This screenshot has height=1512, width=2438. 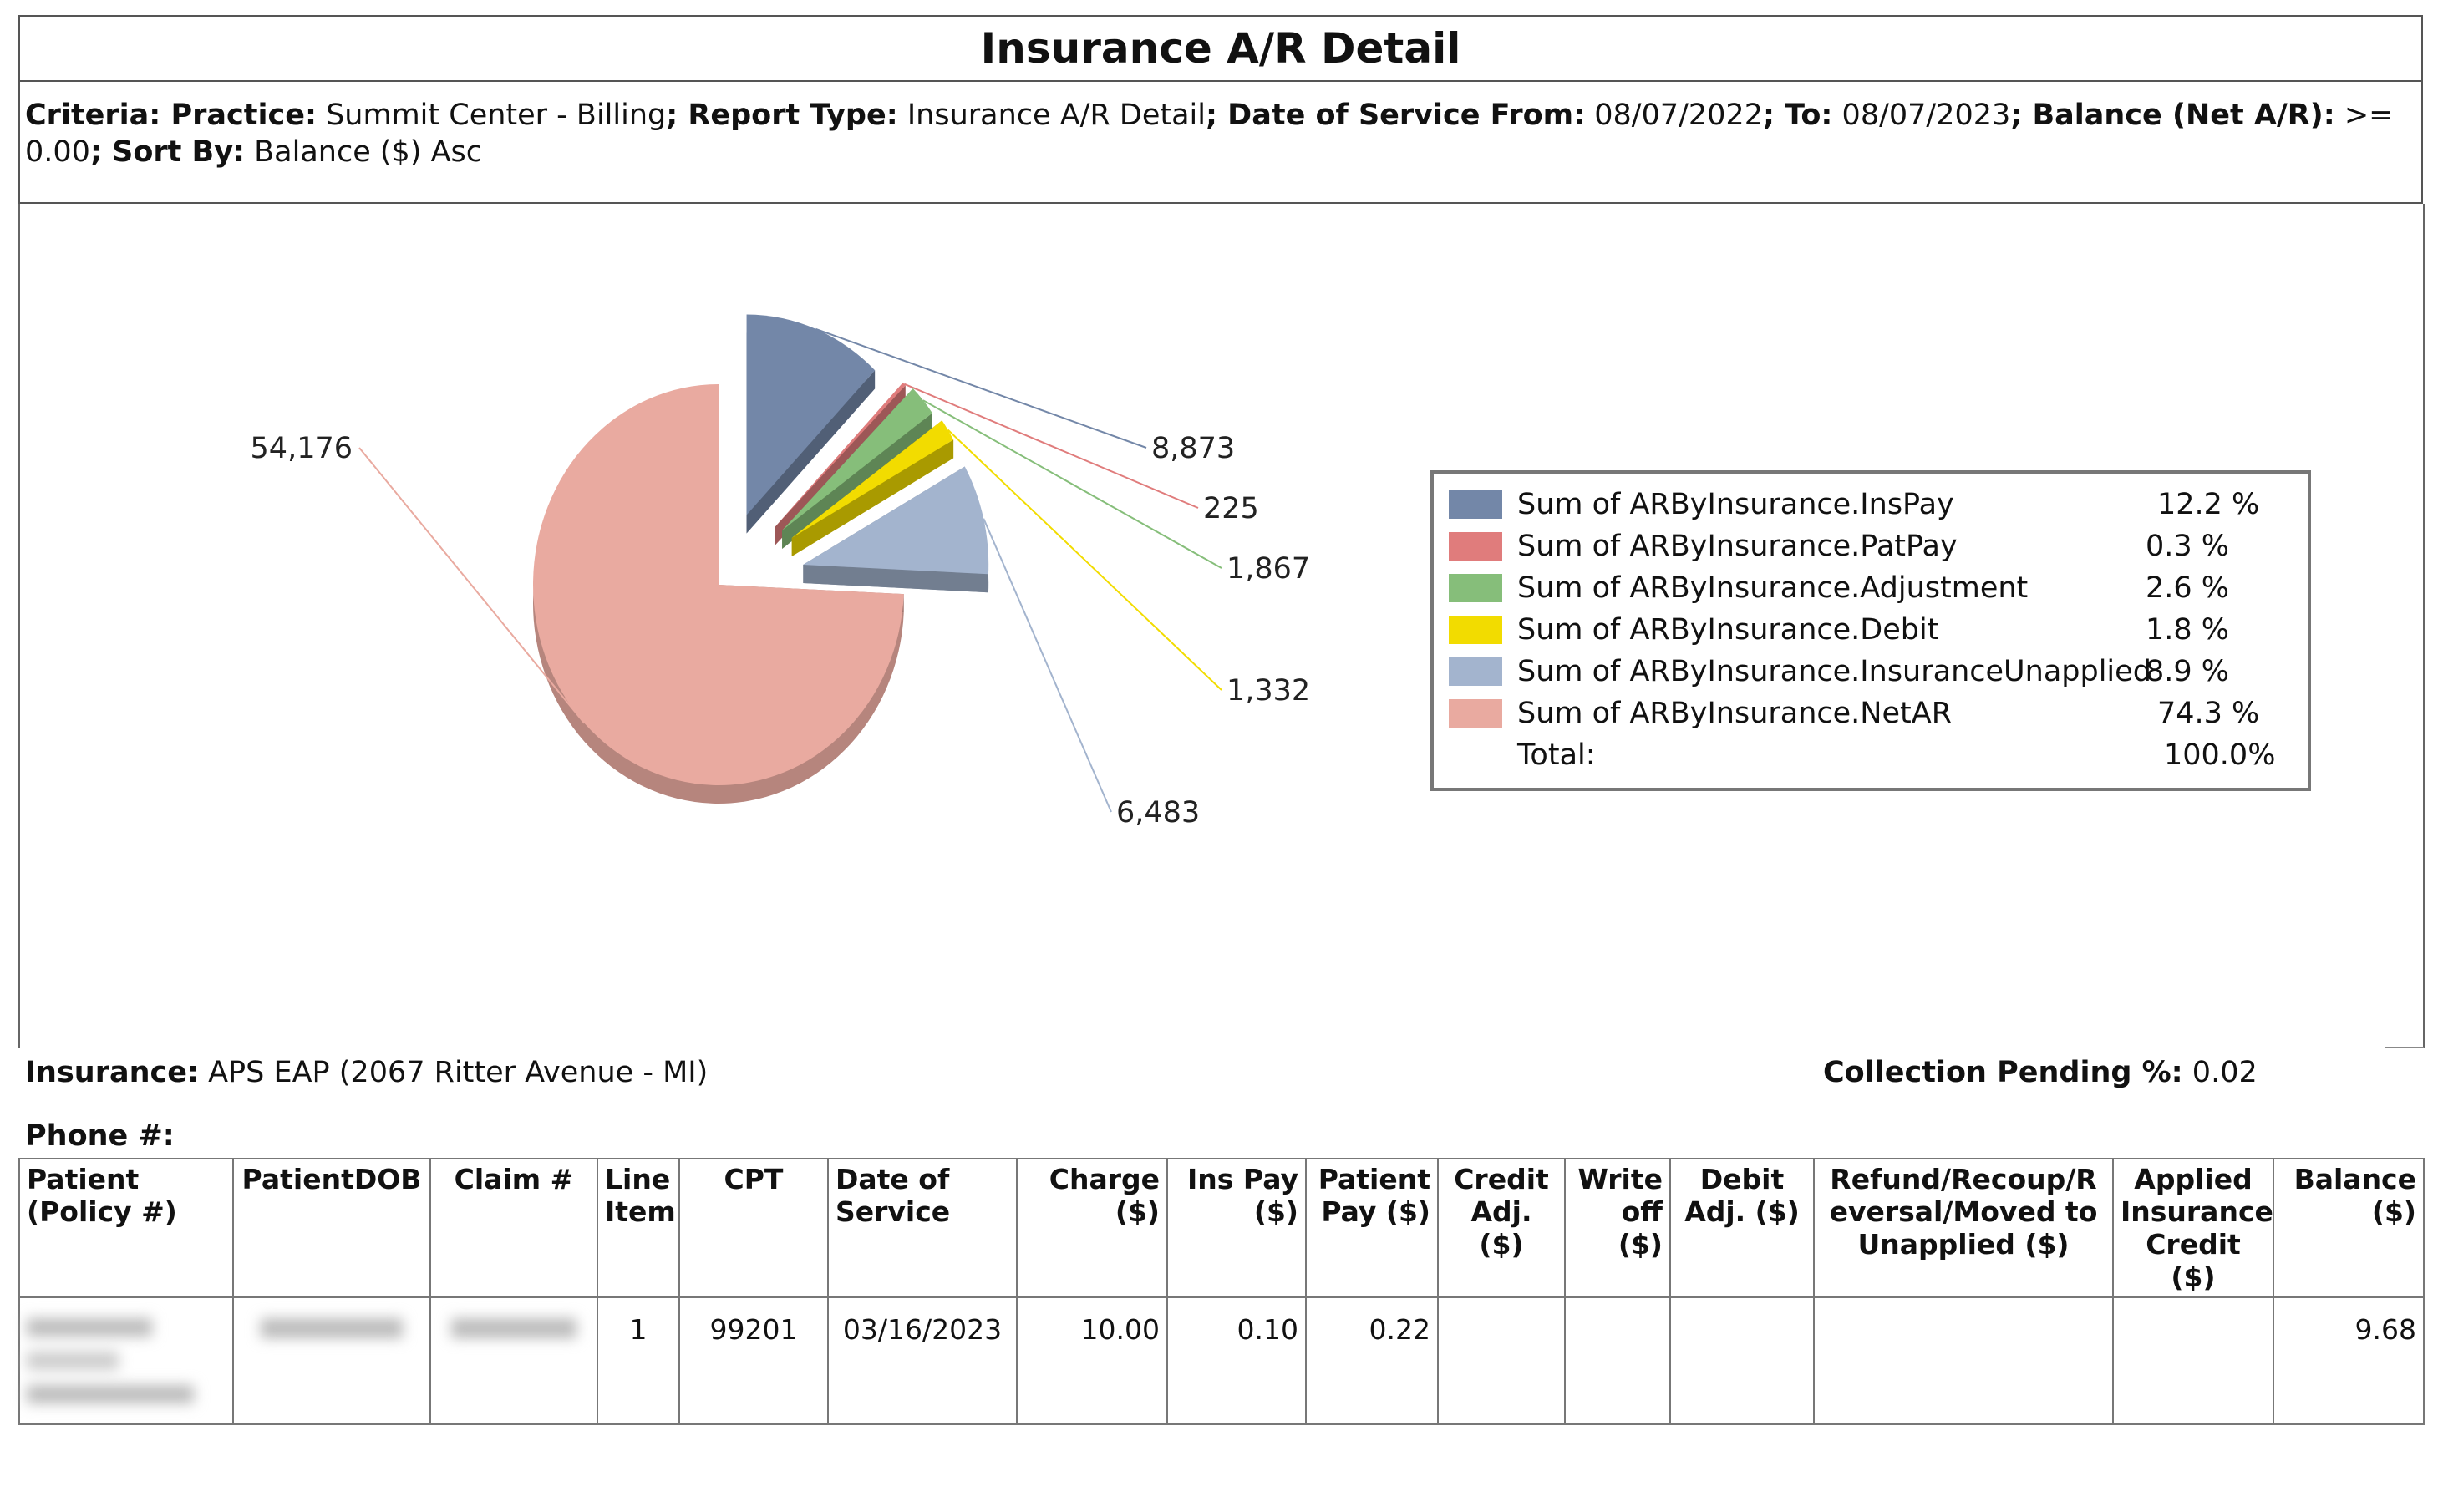 What do you see at coordinates (1742, 1360) in the screenshot?
I see `cell-debit-adj` at bounding box center [1742, 1360].